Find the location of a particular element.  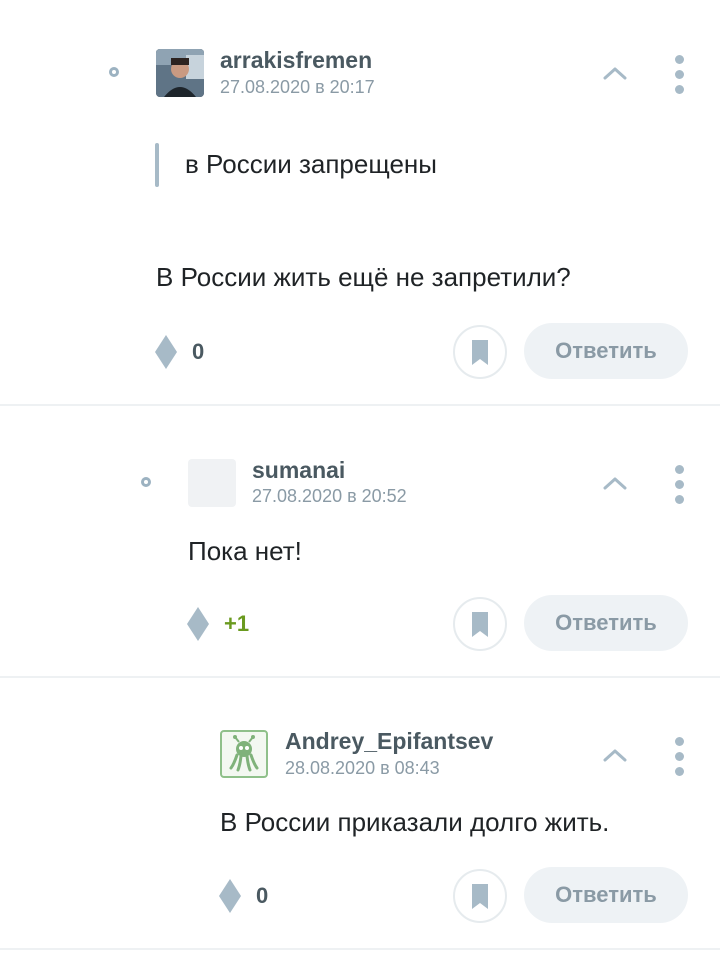

comment-divider is located at coordinates (360, 949).